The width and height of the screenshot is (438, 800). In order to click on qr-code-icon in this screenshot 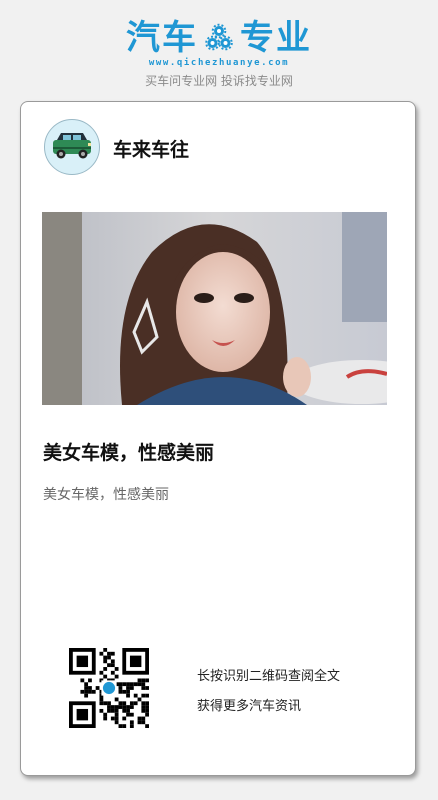, I will do `click(109, 688)`.